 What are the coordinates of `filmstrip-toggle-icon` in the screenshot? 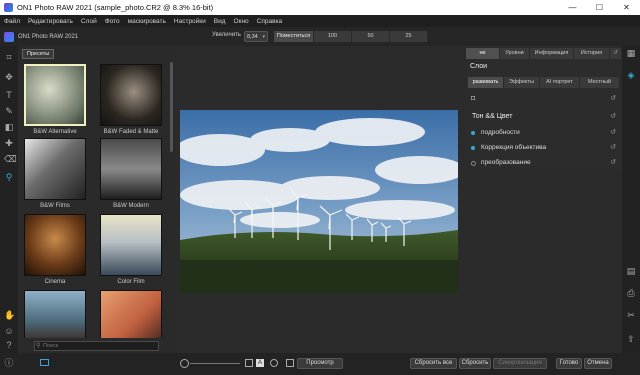 It's located at (44, 362).